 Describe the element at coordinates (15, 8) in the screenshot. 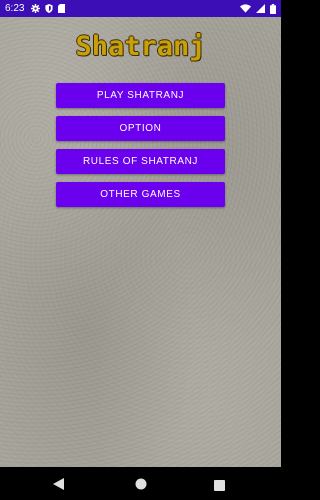

I see `status-time: 6:23` at that location.